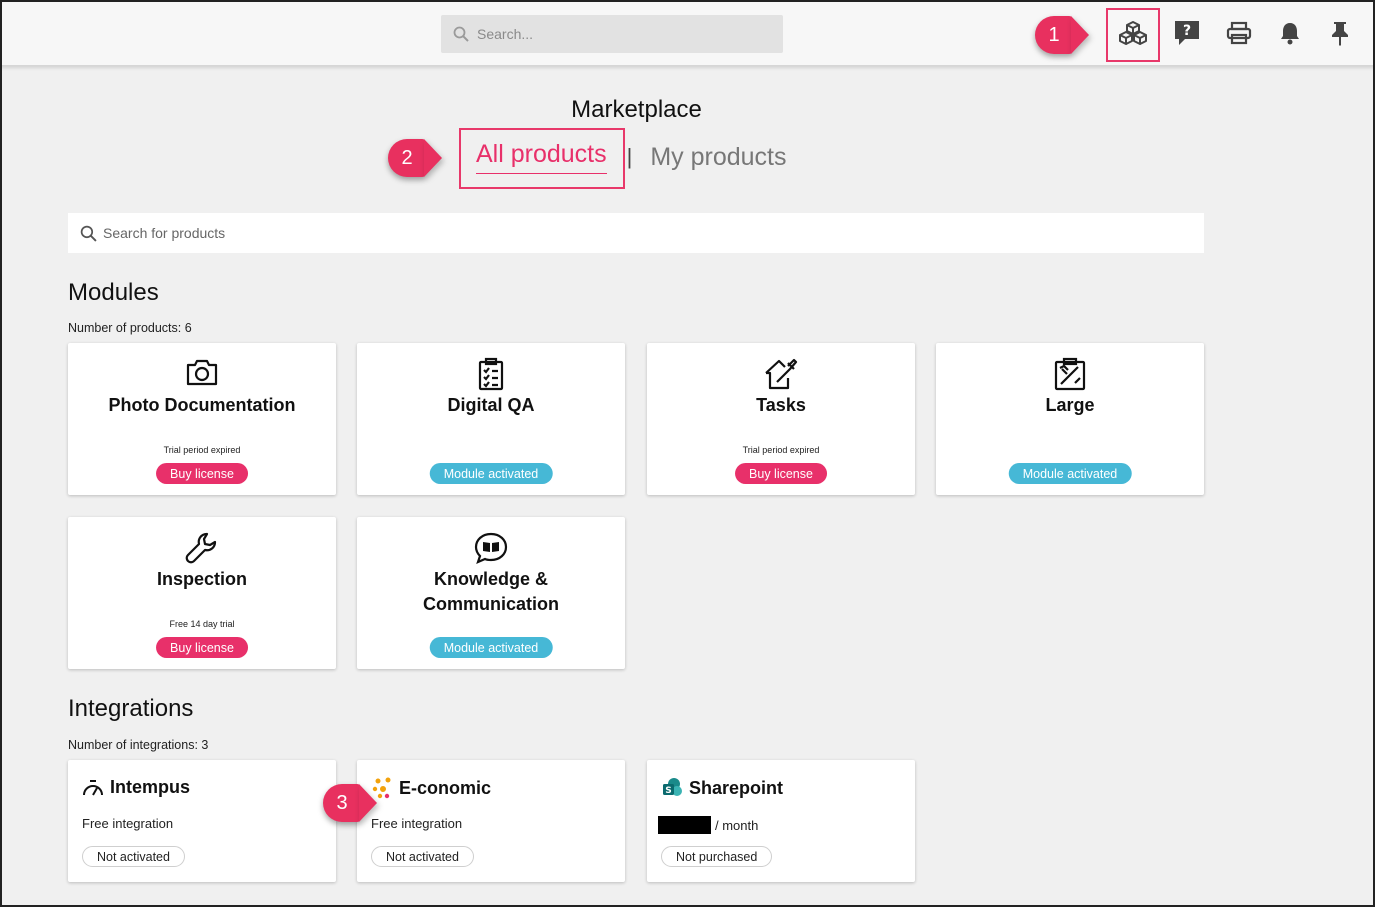 The image size is (1375, 907). What do you see at coordinates (717, 856) in the screenshot?
I see `integration-status-pill: Not purchased` at bounding box center [717, 856].